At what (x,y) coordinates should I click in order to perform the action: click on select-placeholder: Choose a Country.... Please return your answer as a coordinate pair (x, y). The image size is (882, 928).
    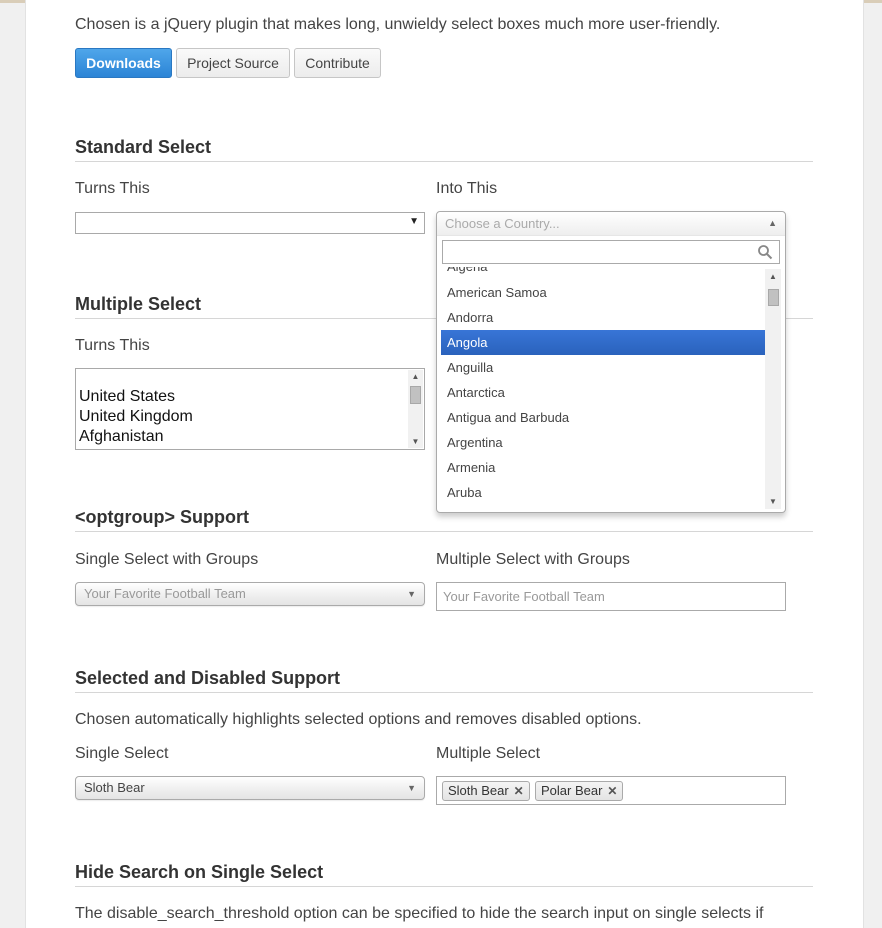
    Looking at the image, I should click on (502, 223).